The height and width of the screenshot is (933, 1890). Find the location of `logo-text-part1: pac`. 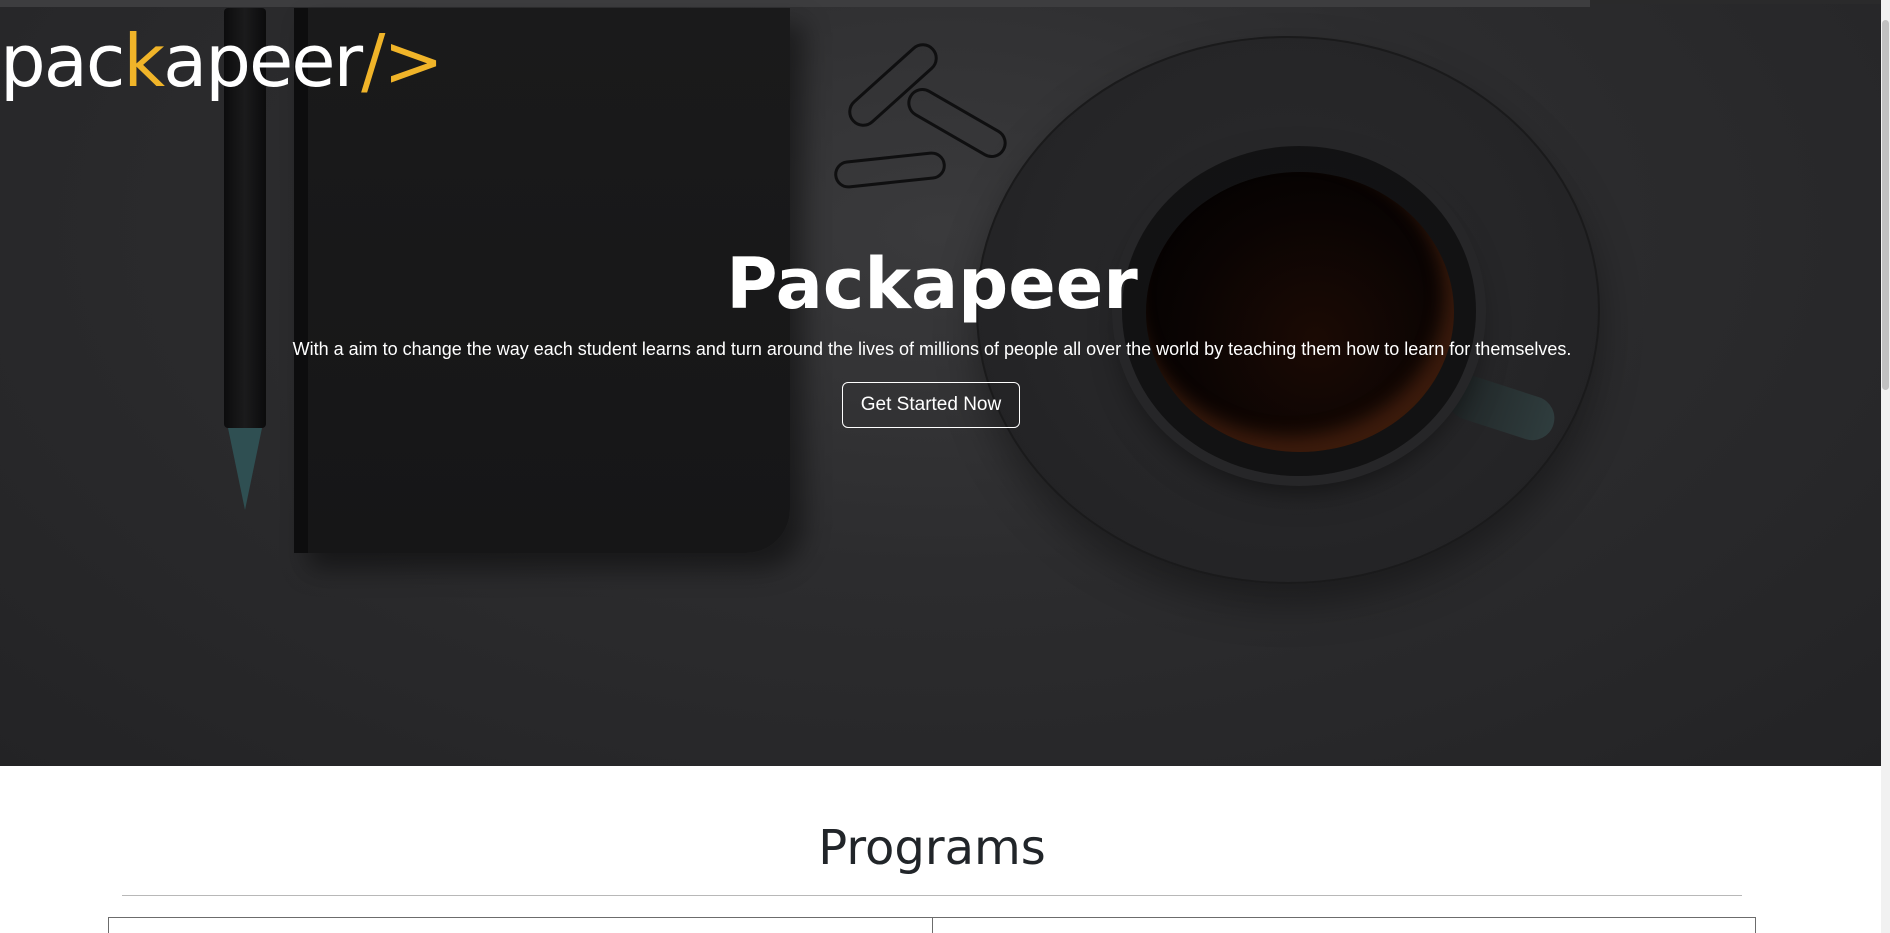

logo-text-part1: pac is located at coordinates (62, 61).